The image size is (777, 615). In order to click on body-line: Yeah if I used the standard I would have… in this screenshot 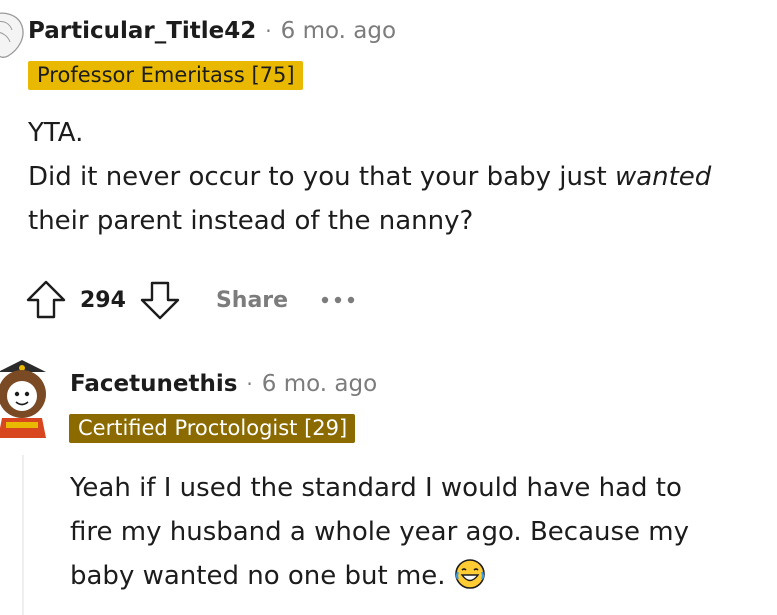, I will do `click(376, 488)`.